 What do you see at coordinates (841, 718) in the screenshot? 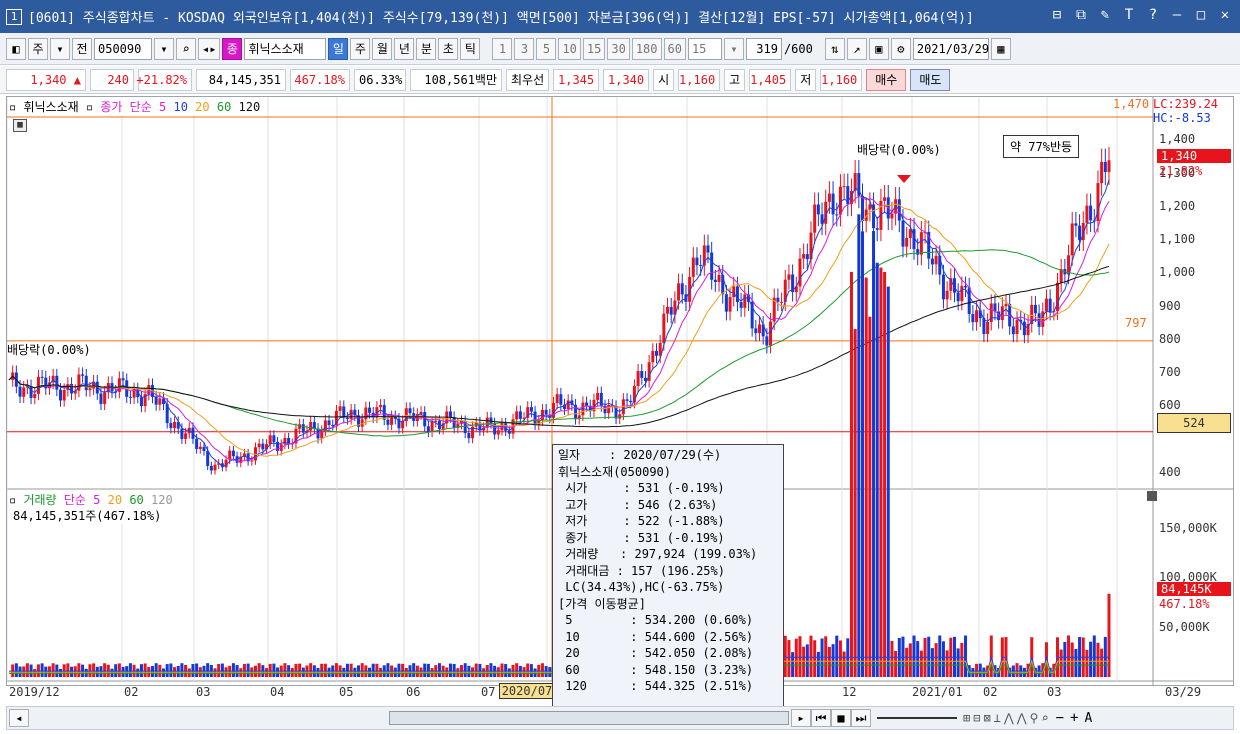
I see `stop-icon: ■` at bounding box center [841, 718].